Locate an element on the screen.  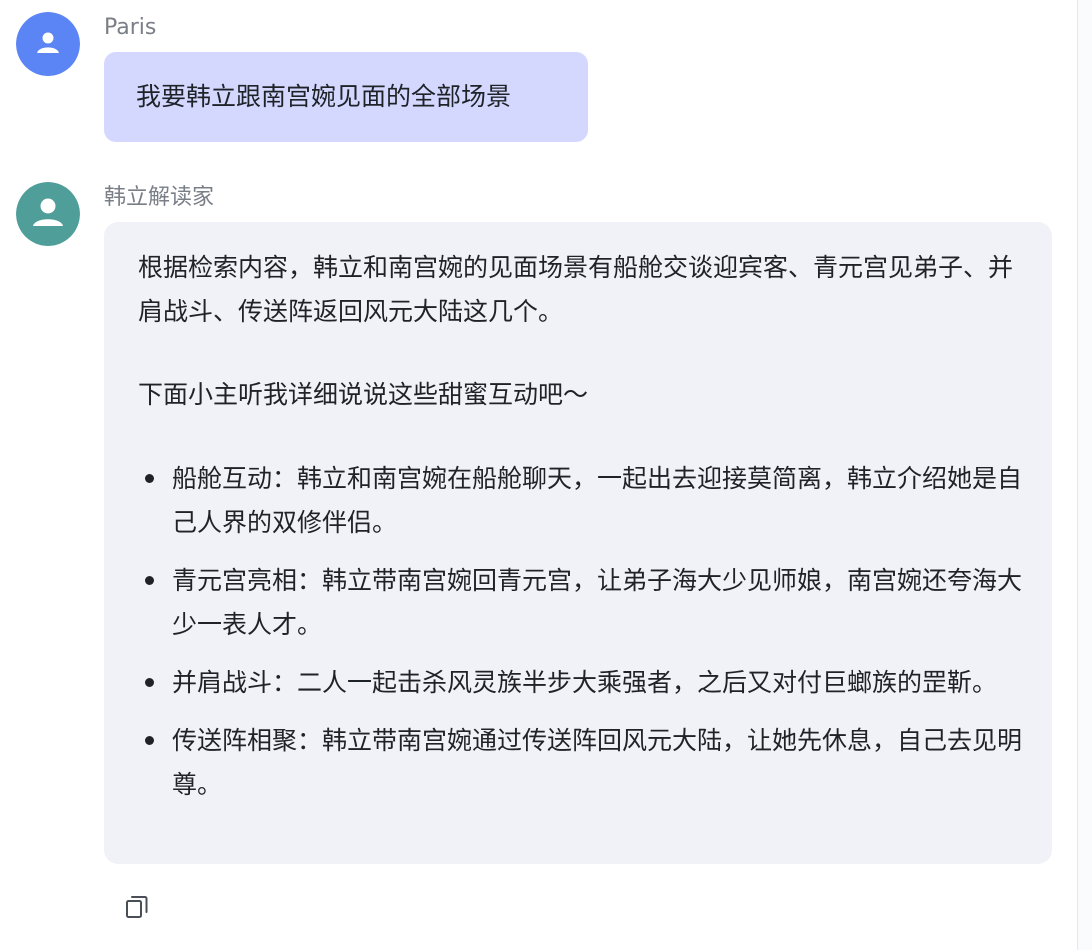
copy-icon is located at coordinates (137, 907).